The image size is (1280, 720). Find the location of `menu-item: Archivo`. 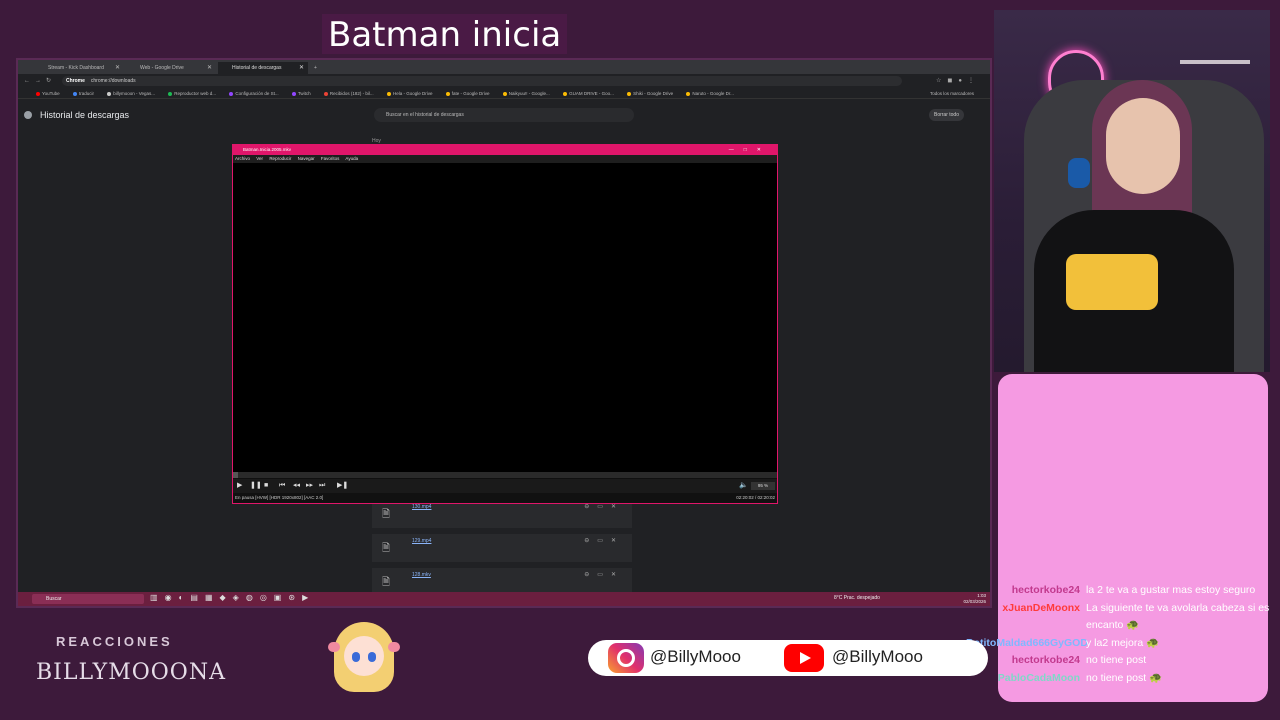

menu-item: Archivo is located at coordinates (242, 158).